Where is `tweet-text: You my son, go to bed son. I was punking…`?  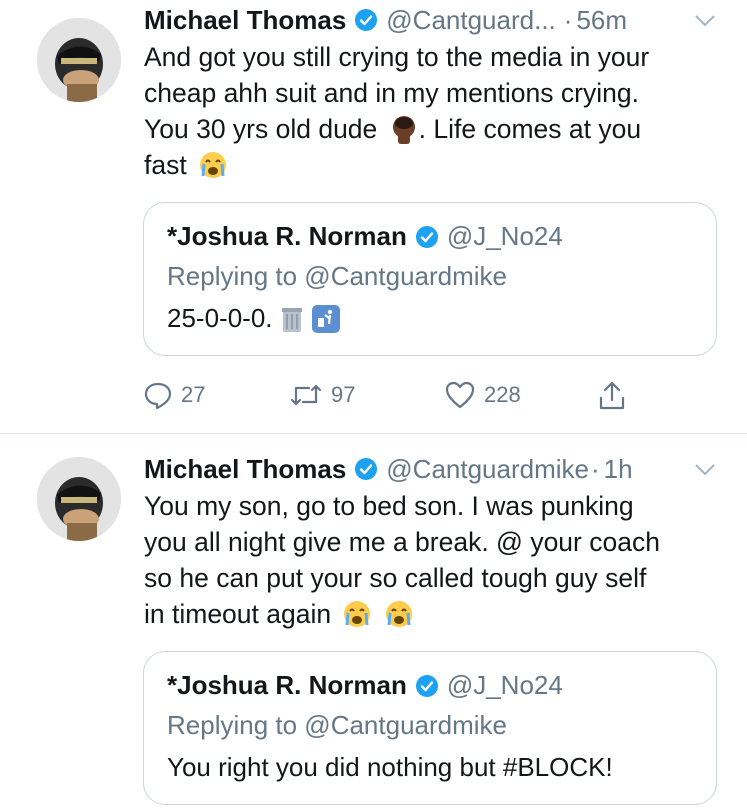 tweet-text: You my son, go to bed son. I was punking… is located at coordinates (434, 560).